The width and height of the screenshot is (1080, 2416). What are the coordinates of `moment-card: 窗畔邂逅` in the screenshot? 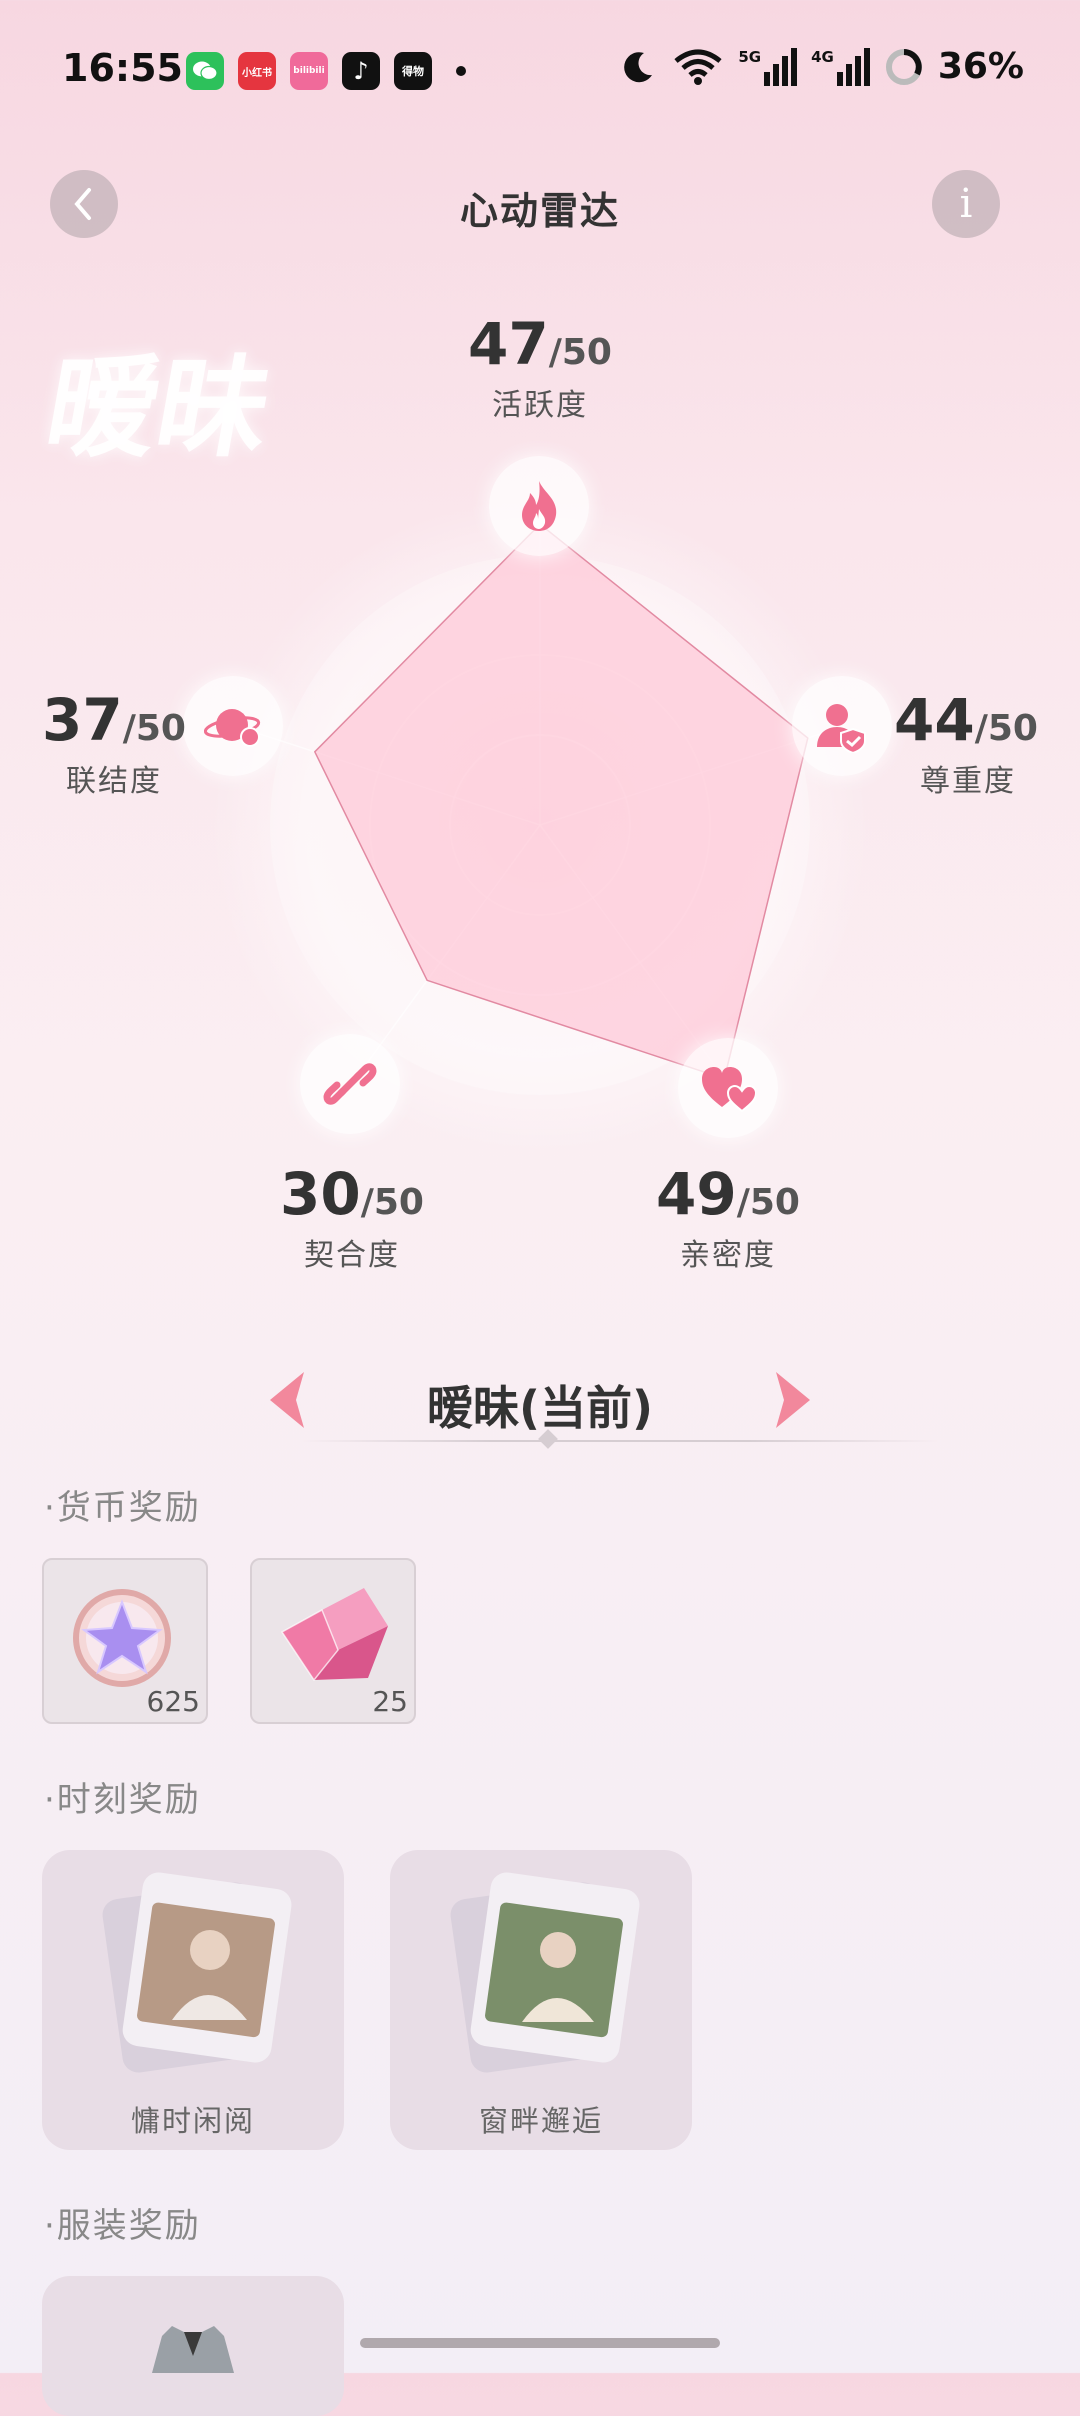 It's located at (541, 2000).